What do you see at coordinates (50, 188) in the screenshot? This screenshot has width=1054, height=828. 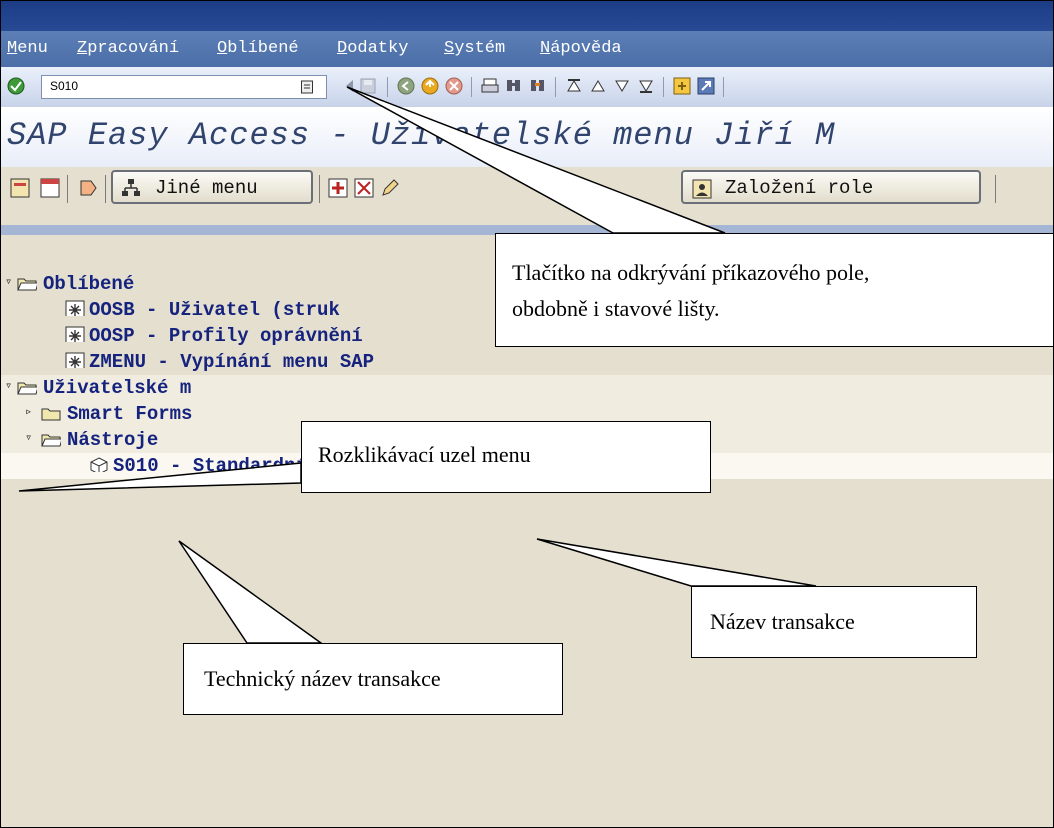 I see `display-icon` at bounding box center [50, 188].